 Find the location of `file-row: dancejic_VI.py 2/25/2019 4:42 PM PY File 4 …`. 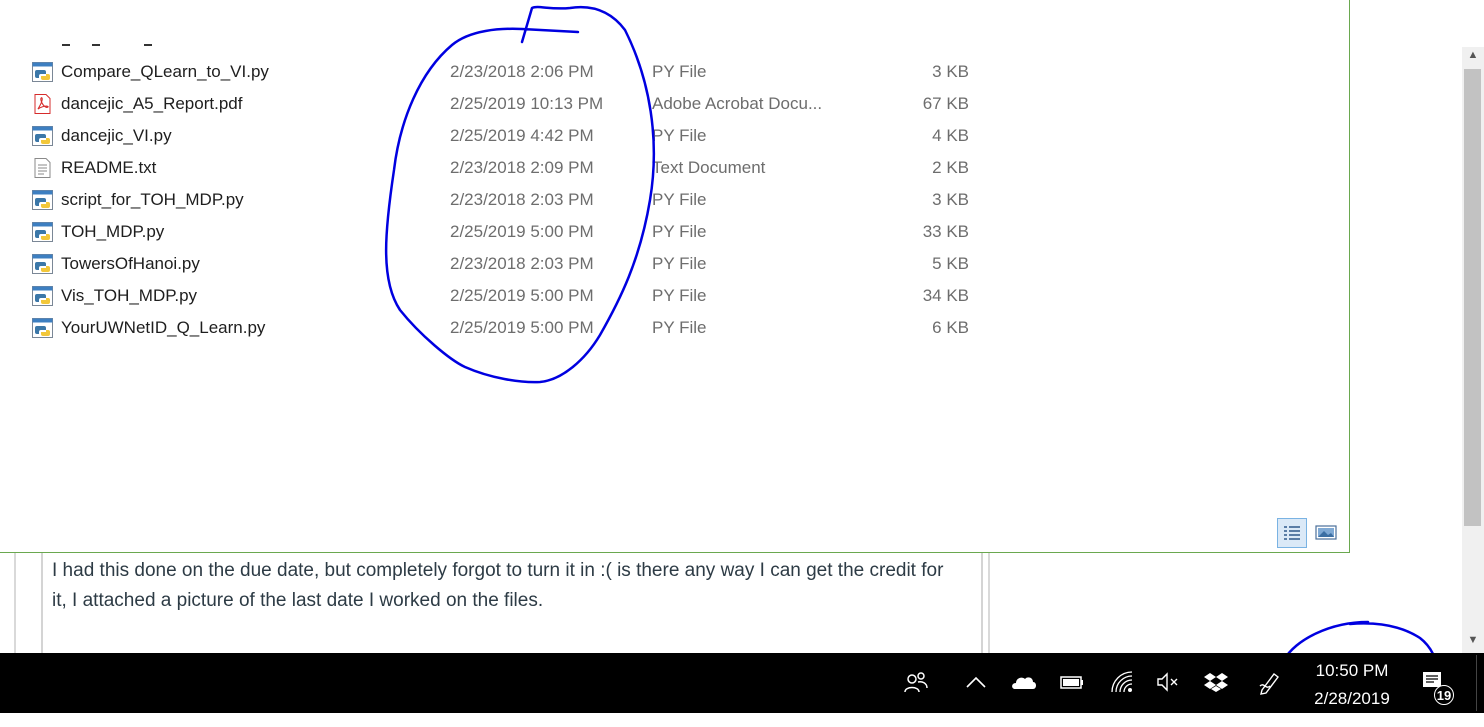

file-row: dancejic_VI.py 2/25/2019 4:42 PM PY File 4 … is located at coordinates (500, 136).